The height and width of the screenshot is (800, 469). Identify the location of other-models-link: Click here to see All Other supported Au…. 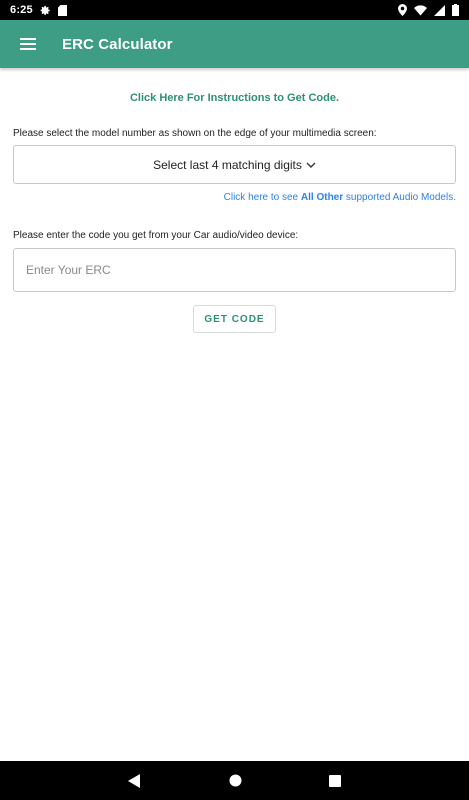
(340, 197).